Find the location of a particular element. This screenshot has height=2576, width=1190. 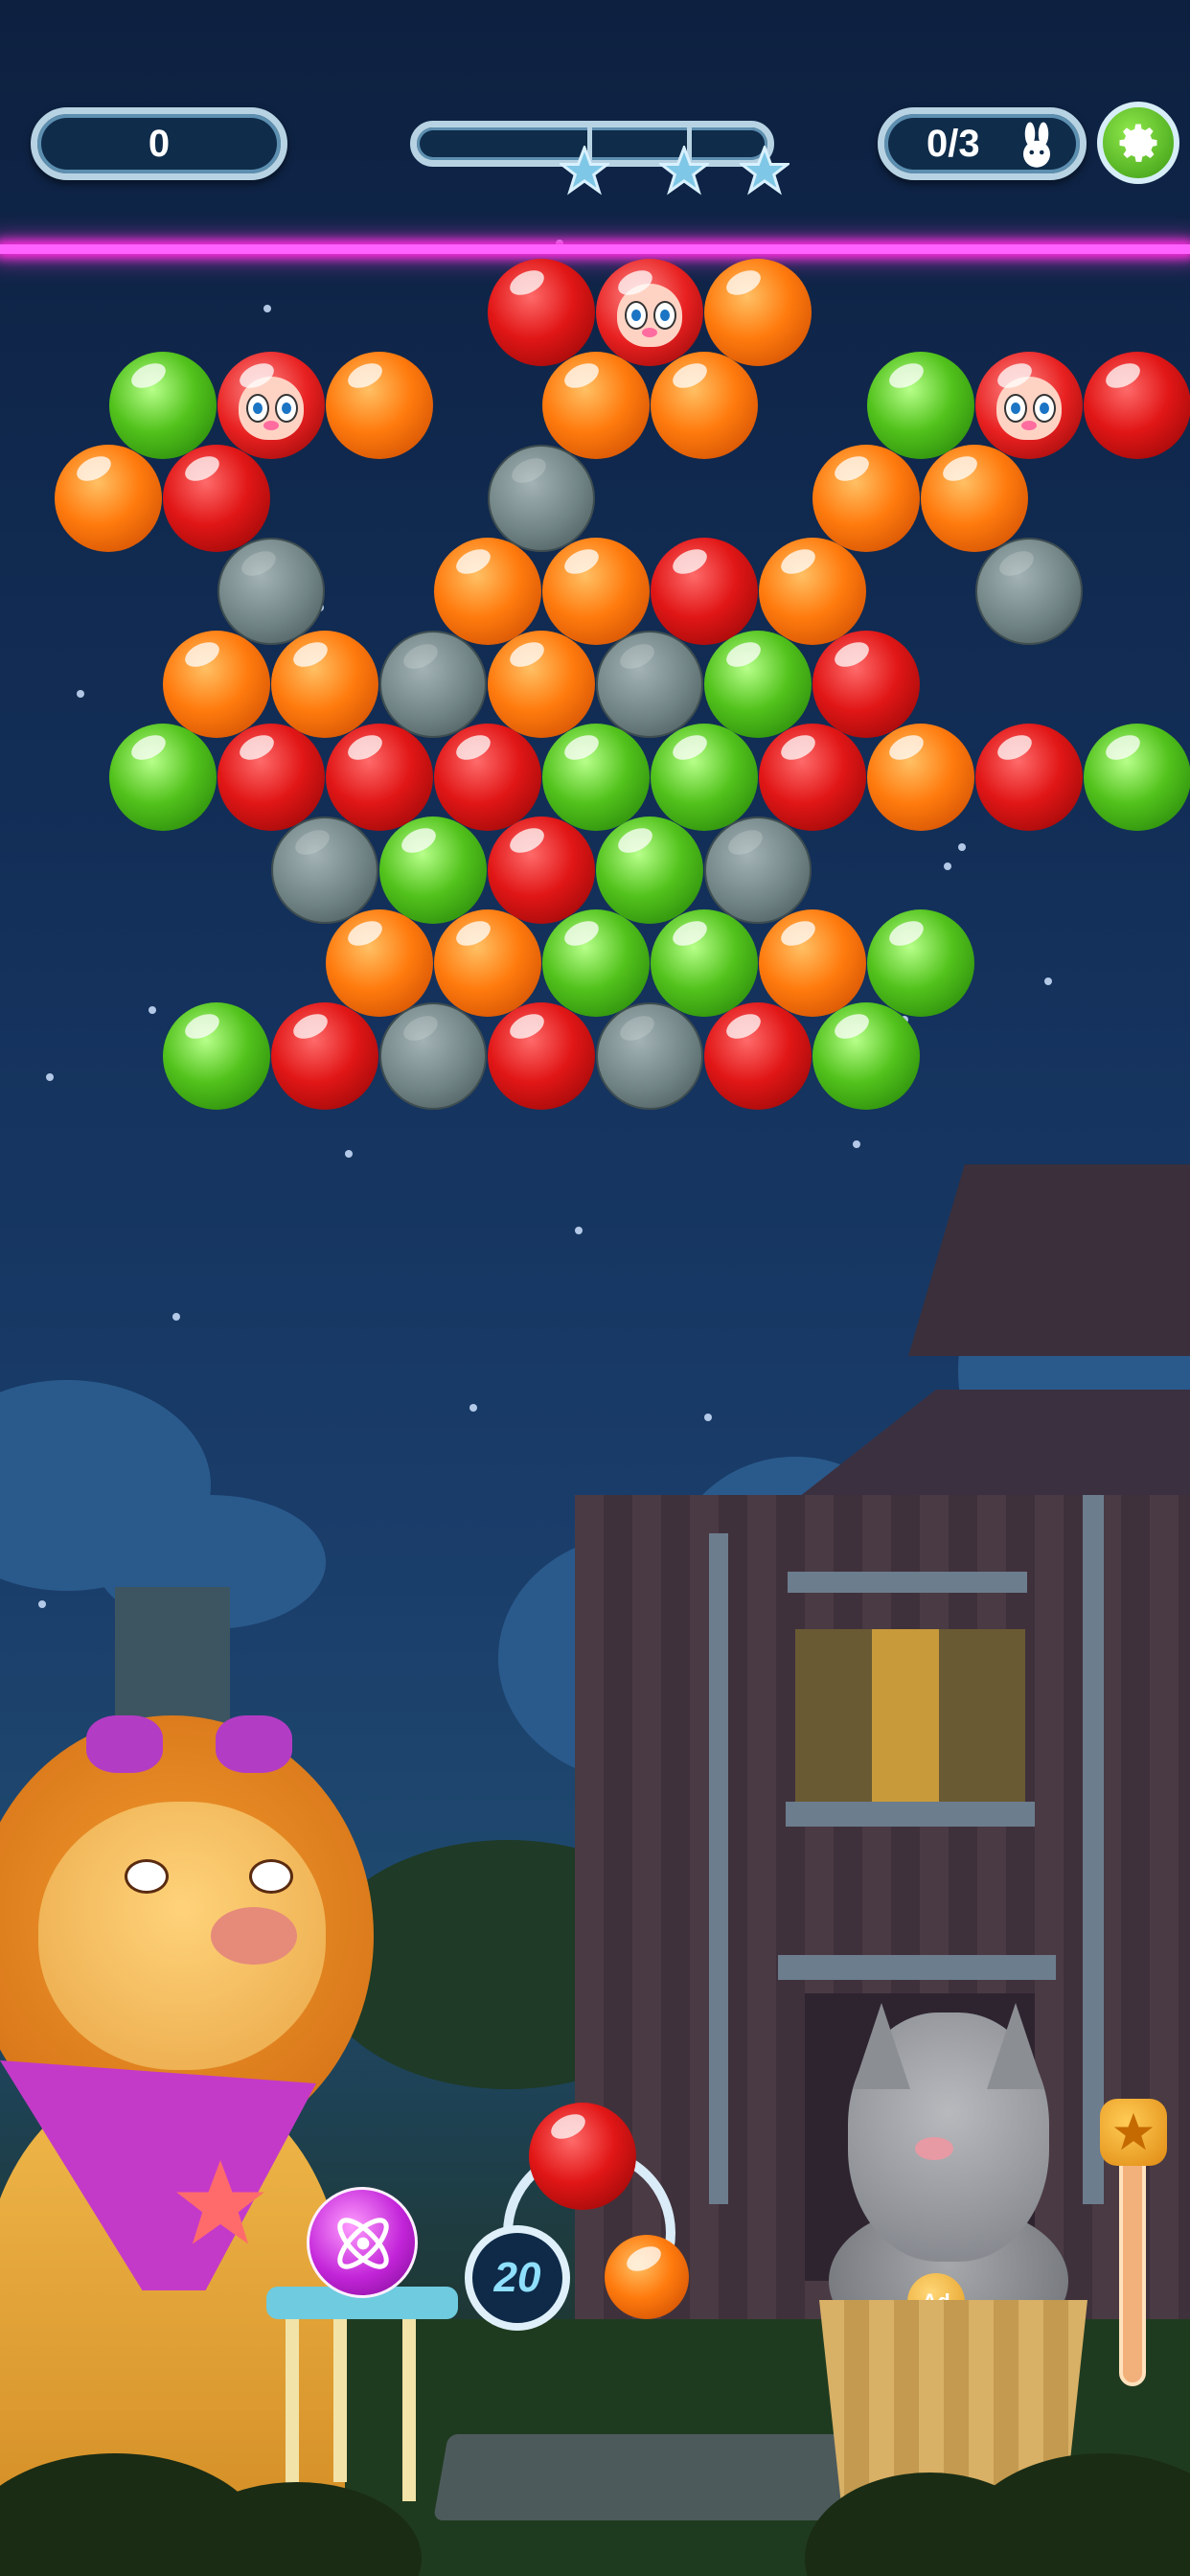

moves-counter: 20 is located at coordinates (517, 2278).